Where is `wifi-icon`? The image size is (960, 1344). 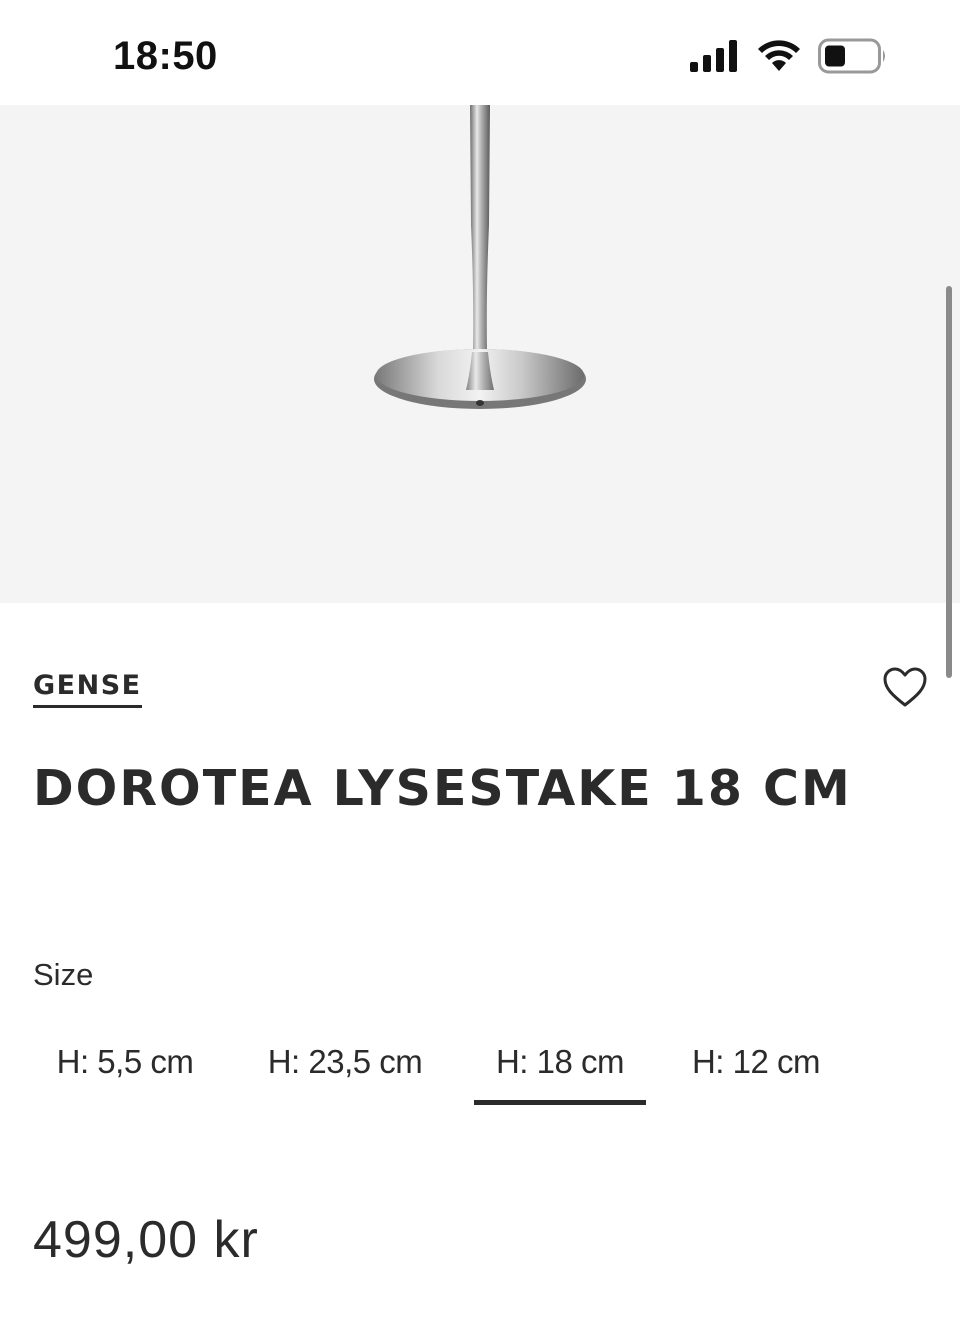
wifi-icon is located at coordinates (779, 55).